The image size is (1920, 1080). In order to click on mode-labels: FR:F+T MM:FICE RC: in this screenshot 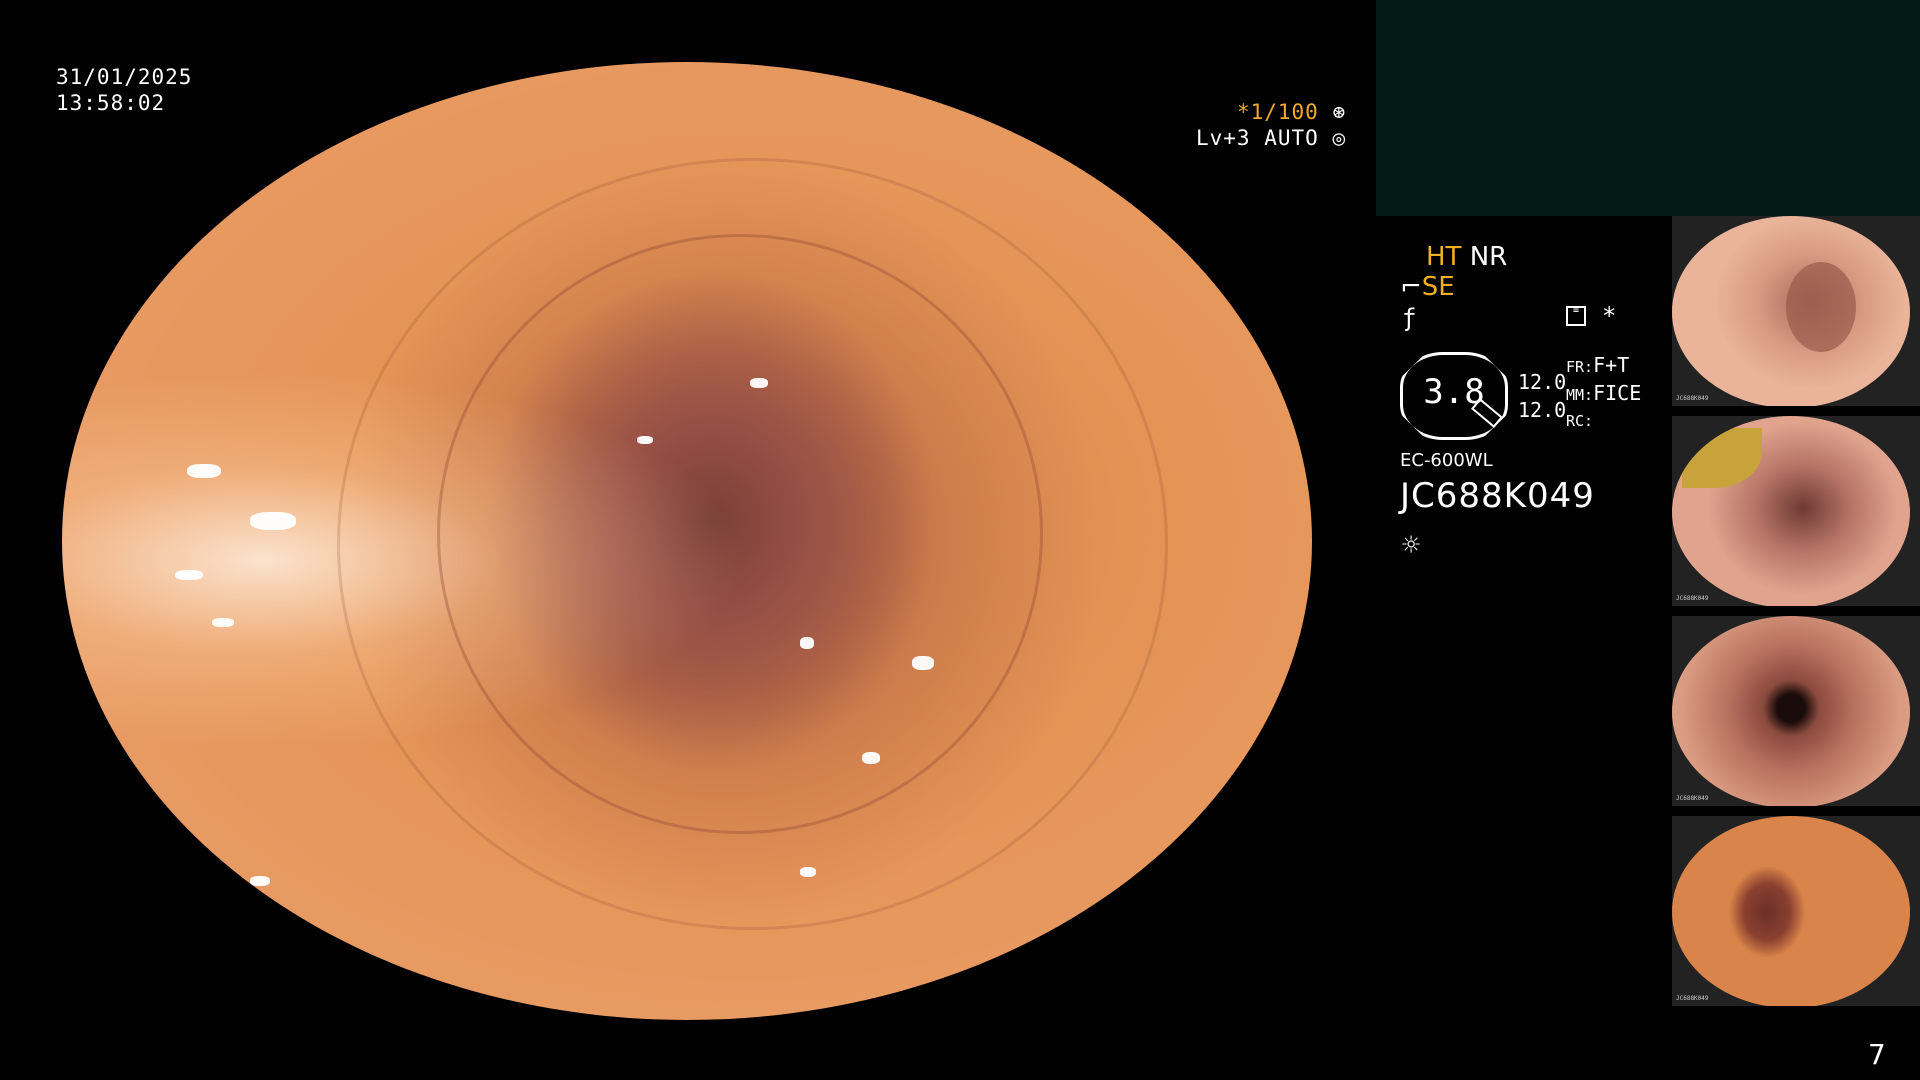, I will do `click(1603, 393)`.